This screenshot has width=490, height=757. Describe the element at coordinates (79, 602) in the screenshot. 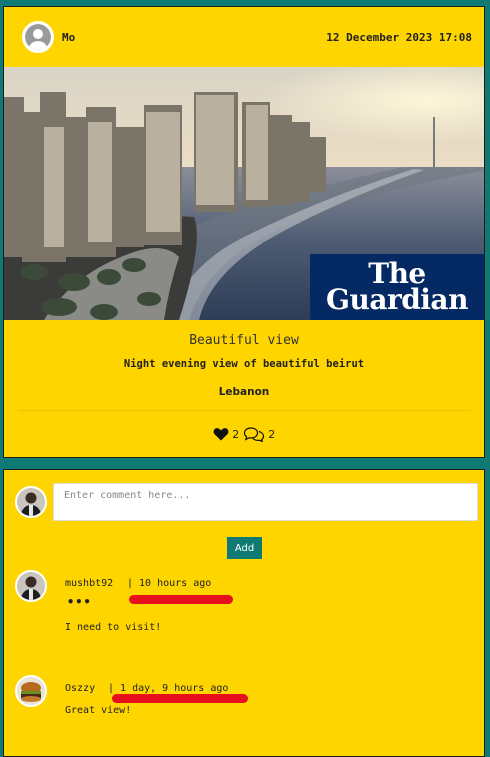

I see `more-options-icon: •••` at that location.